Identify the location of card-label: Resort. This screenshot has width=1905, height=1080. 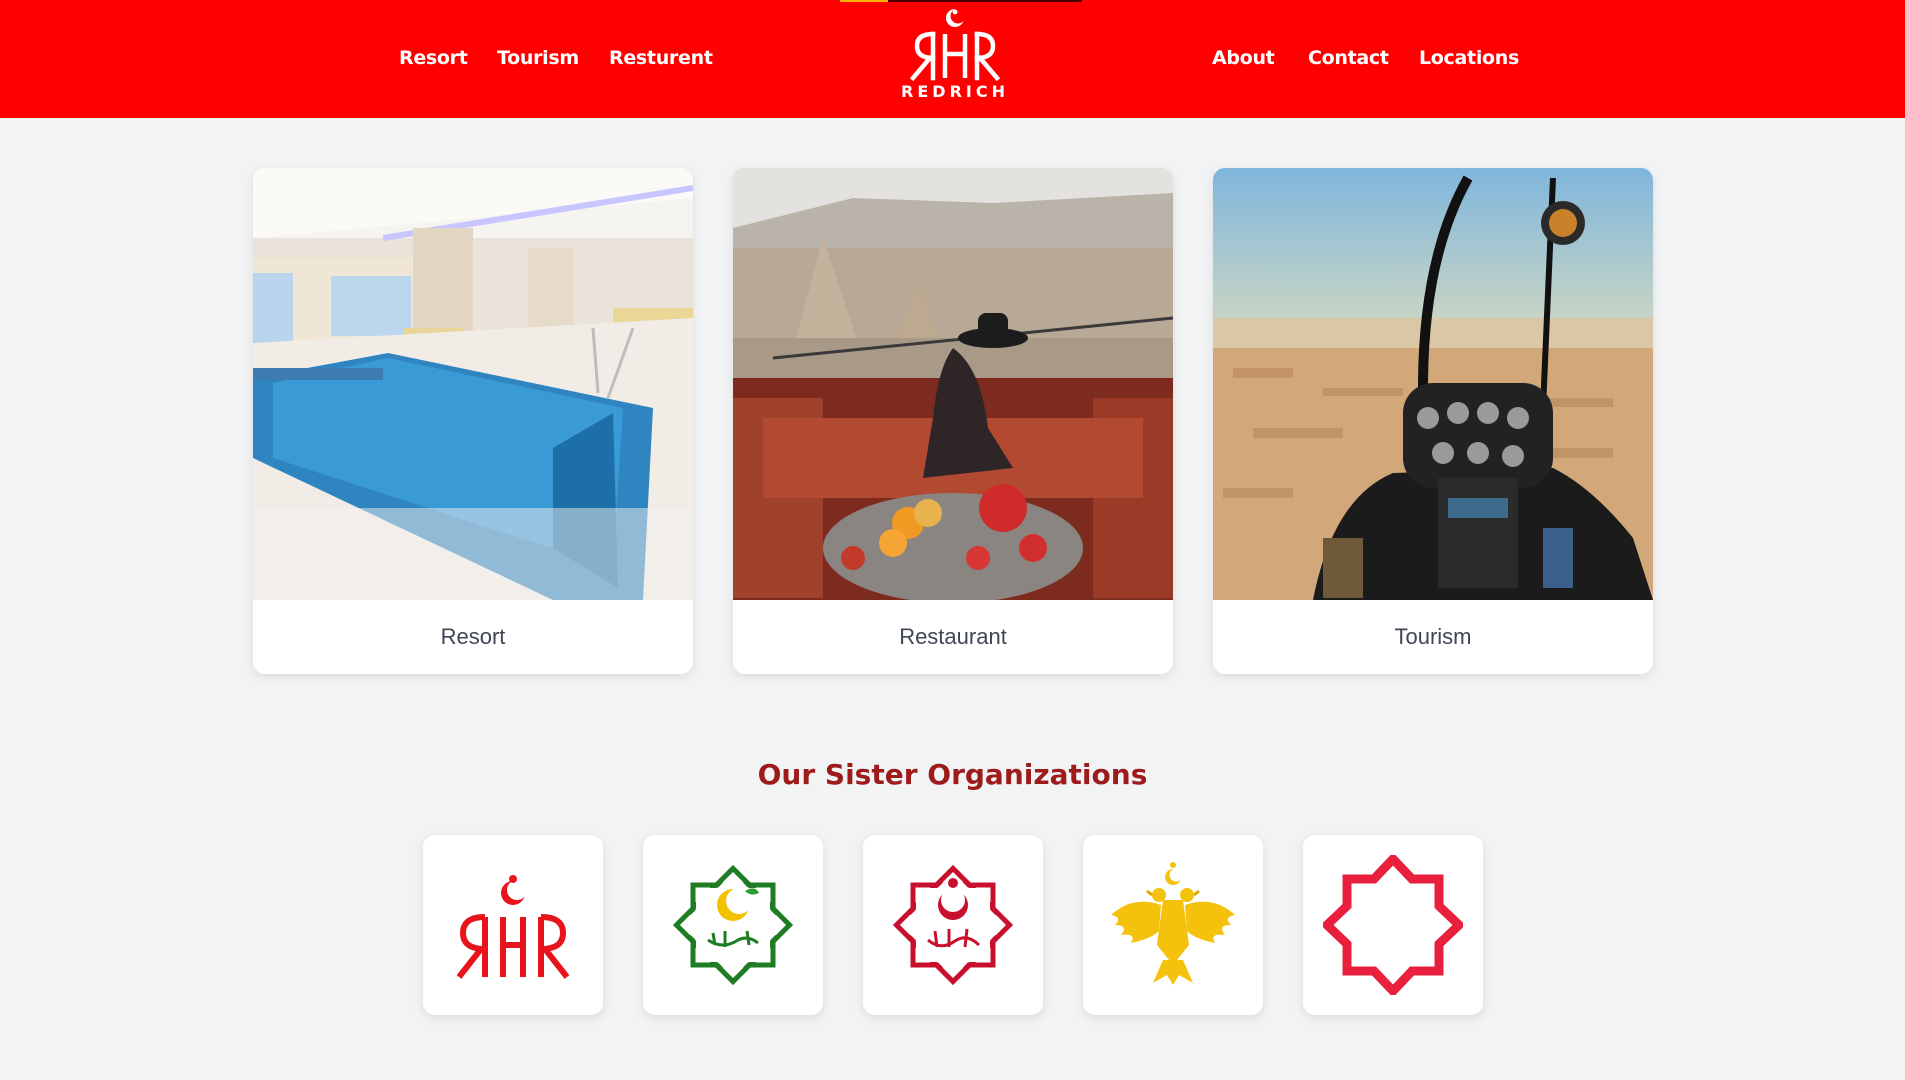
(473, 636).